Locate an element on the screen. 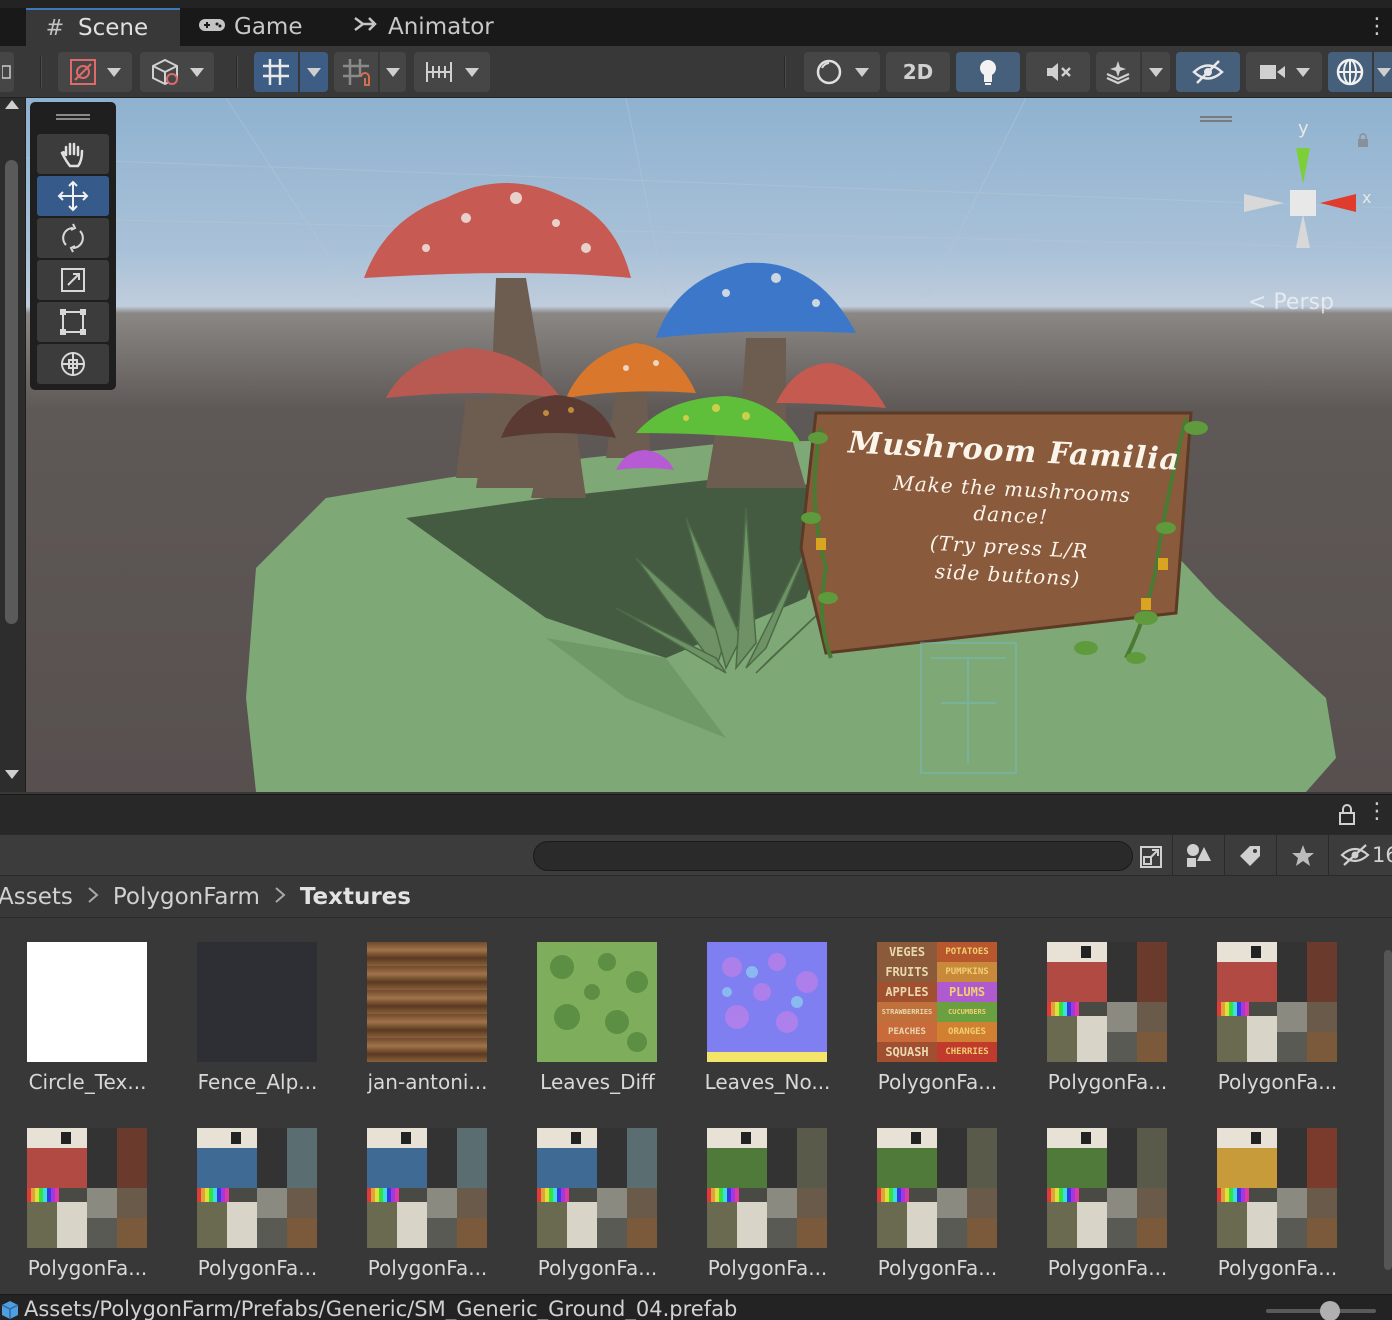  sign-texture-word: VEGES is located at coordinates (907, 952).